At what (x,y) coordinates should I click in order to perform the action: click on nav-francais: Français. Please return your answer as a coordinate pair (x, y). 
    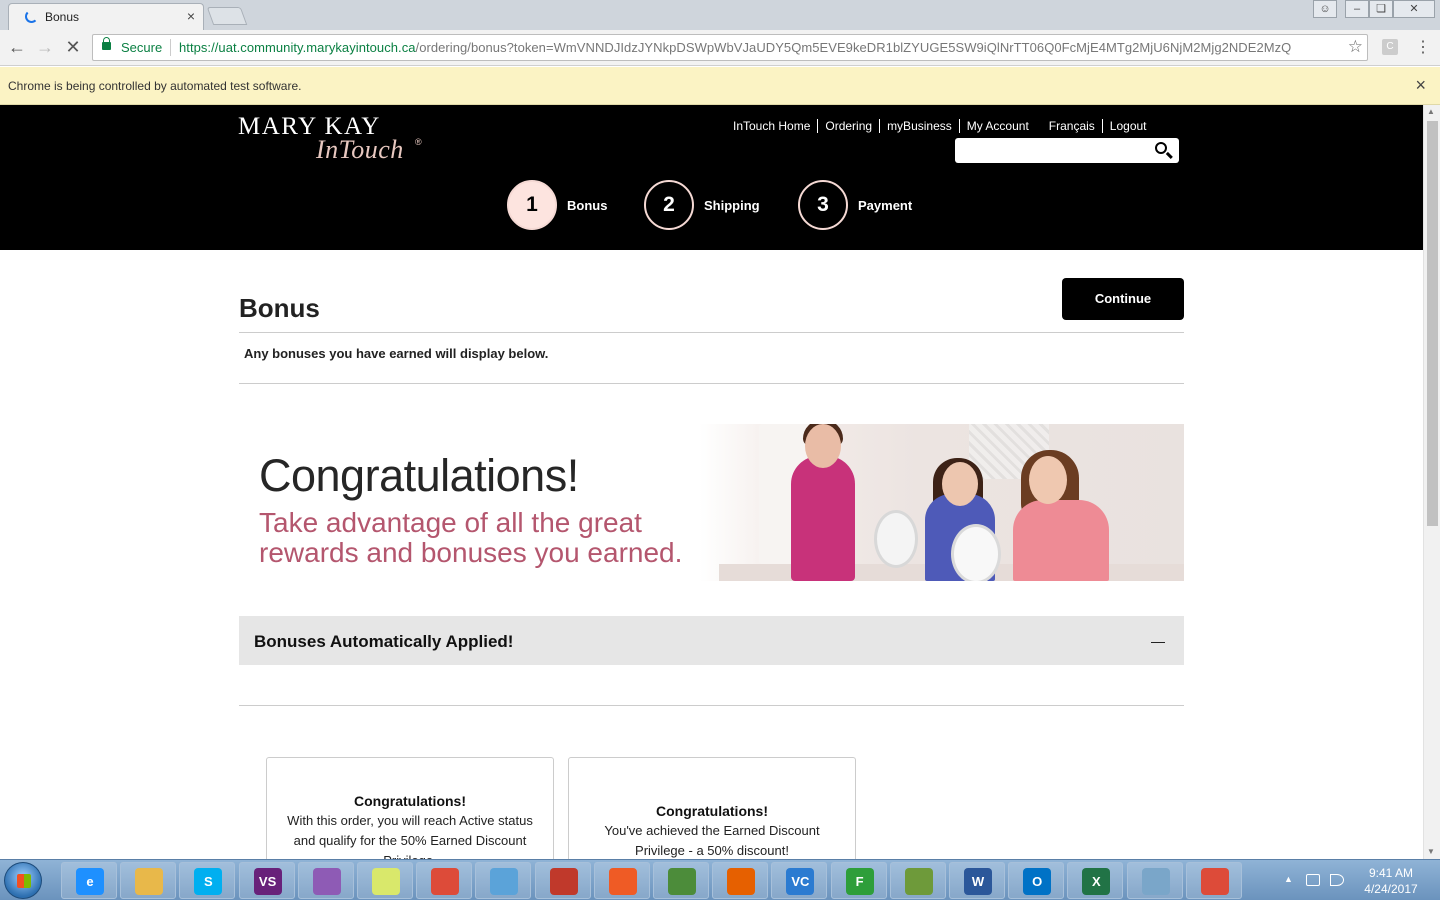
    Looking at the image, I should click on (1072, 126).